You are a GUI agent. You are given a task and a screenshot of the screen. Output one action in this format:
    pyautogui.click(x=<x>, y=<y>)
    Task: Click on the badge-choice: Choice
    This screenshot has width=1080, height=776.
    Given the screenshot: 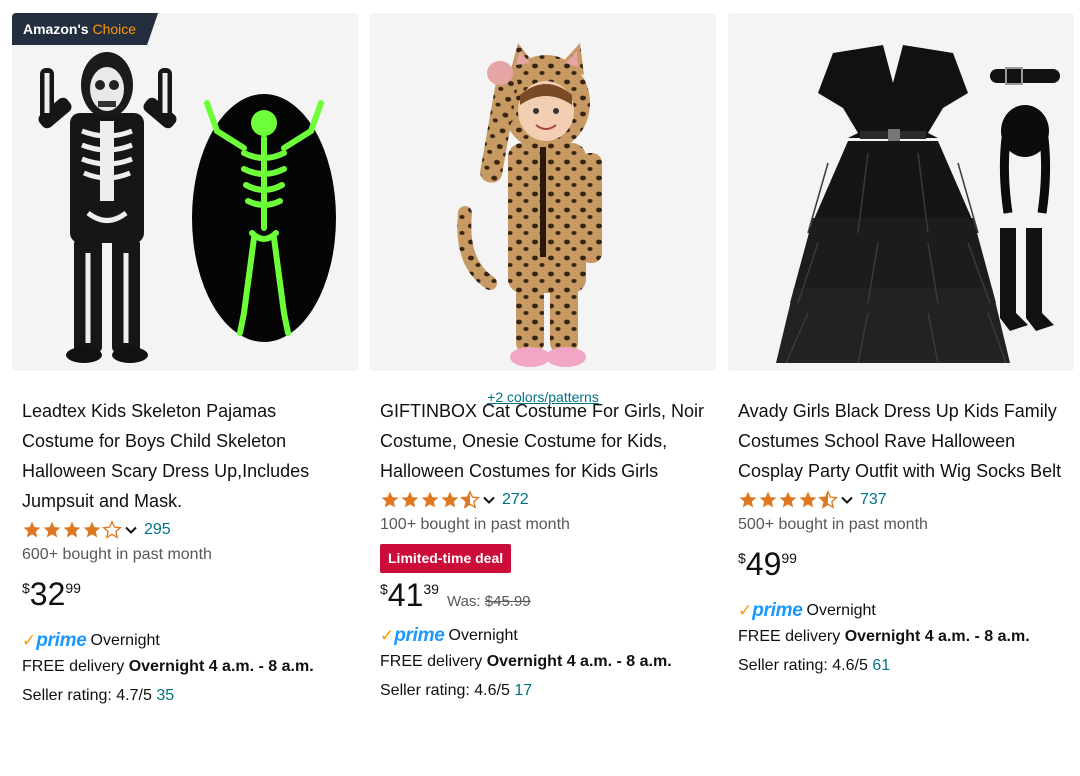 What is the action you would take?
    pyautogui.click(x=114, y=29)
    